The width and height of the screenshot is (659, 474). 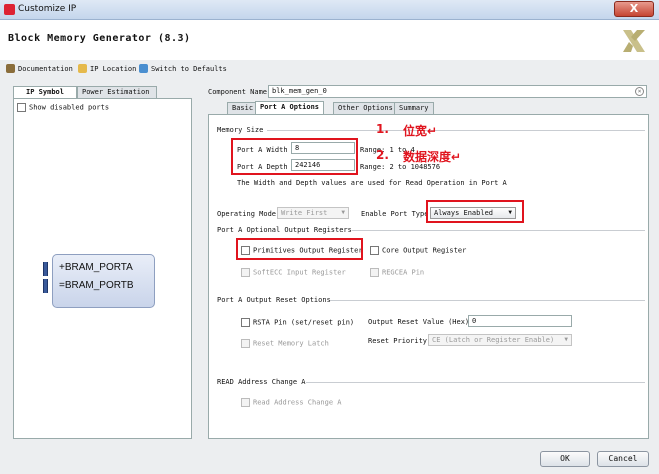 What do you see at coordinates (329, 10) in the screenshot?
I see `title-bar: Customize IP X` at bounding box center [329, 10].